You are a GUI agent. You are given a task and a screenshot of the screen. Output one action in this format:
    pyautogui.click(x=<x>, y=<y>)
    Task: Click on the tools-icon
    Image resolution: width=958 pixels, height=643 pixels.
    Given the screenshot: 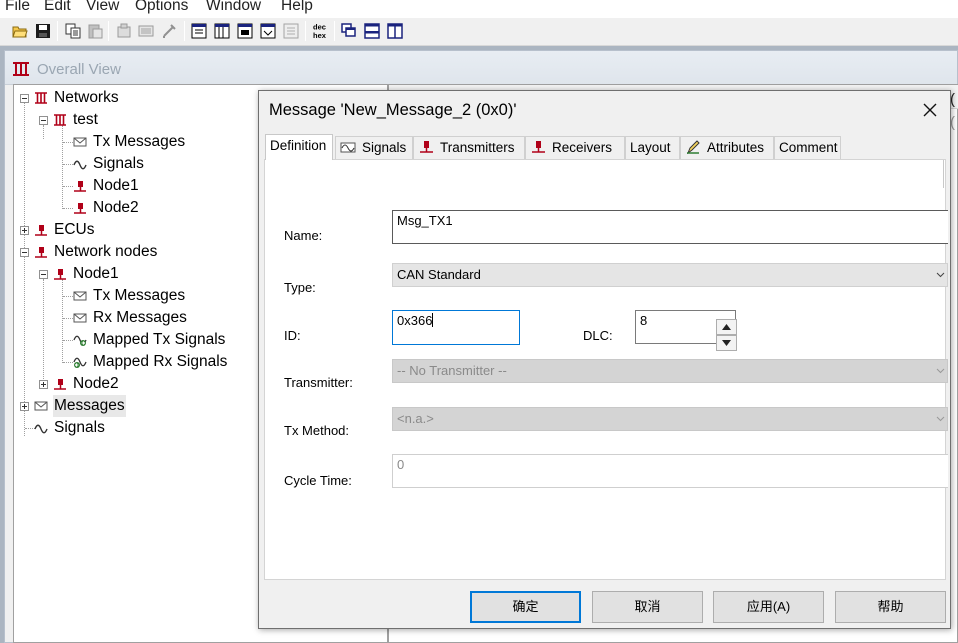 What is the action you would take?
    pyautogui.click(x=169, y=31)
    